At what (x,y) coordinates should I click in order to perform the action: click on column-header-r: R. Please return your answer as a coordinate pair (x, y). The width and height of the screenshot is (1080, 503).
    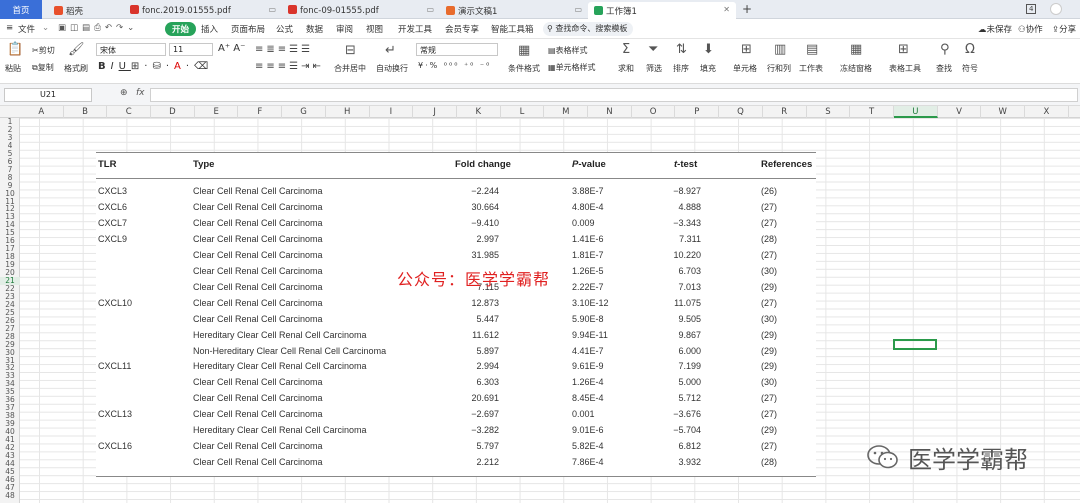
    Looking at the image, I should click on (785, 112).